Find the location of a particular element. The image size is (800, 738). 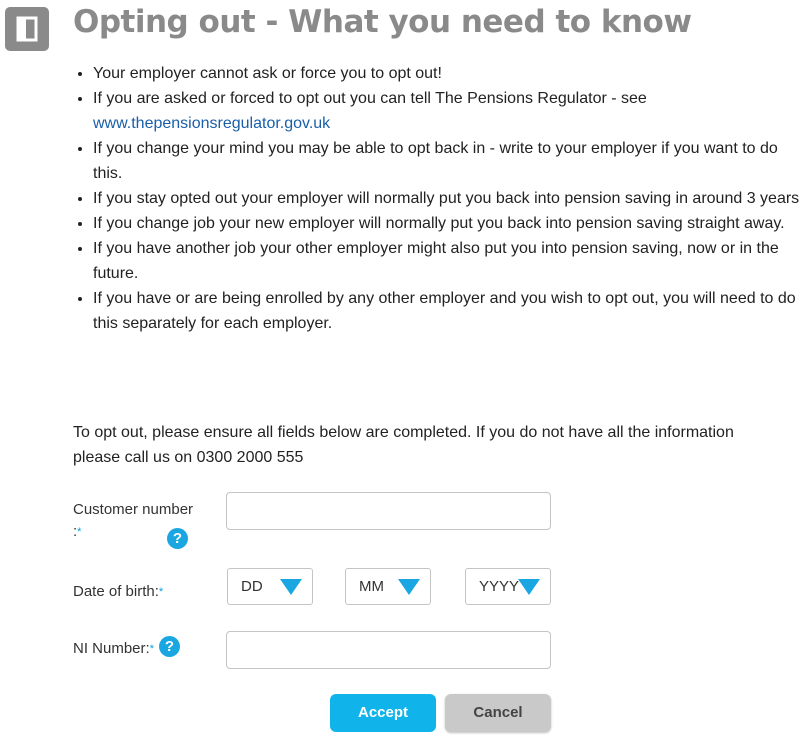

page-title: Opting out - What you need to know is located at coordinates (382, 22).